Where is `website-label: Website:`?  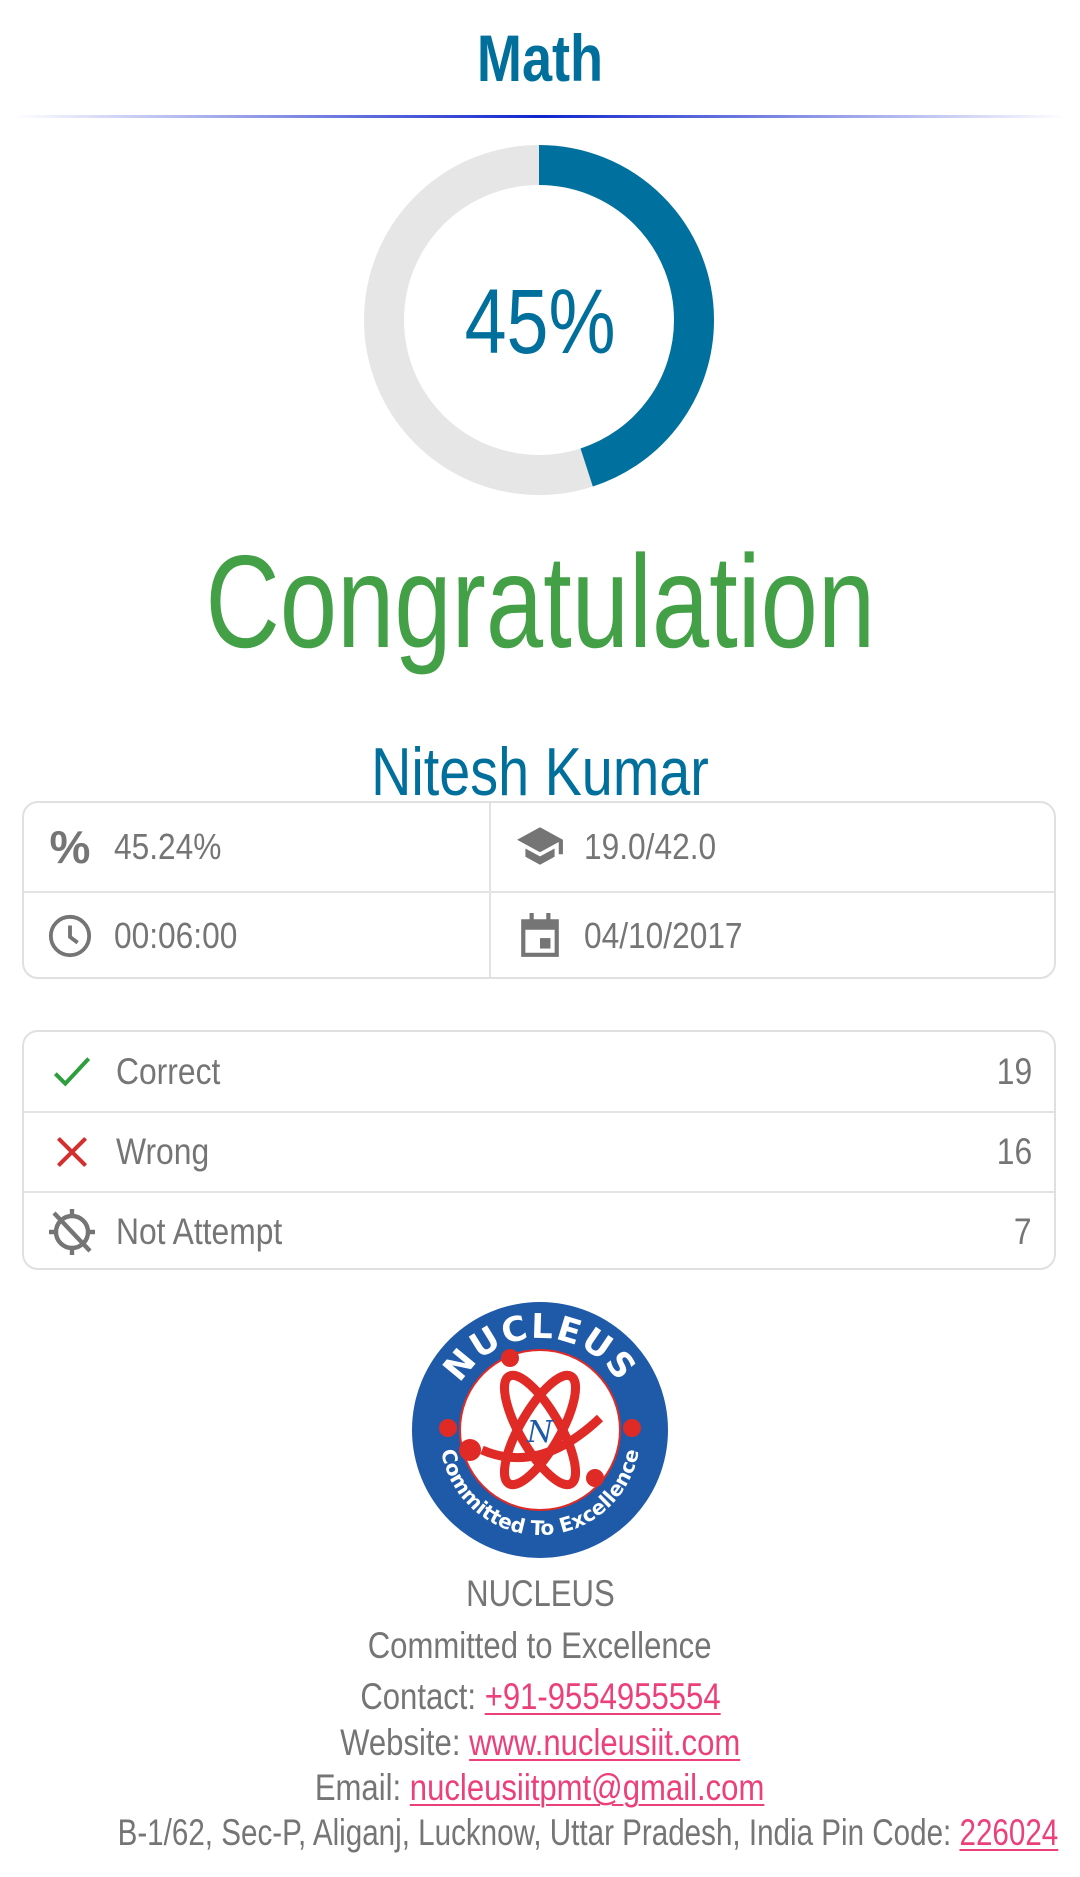
website-label: Website: is located at coordinates (404, 1742).